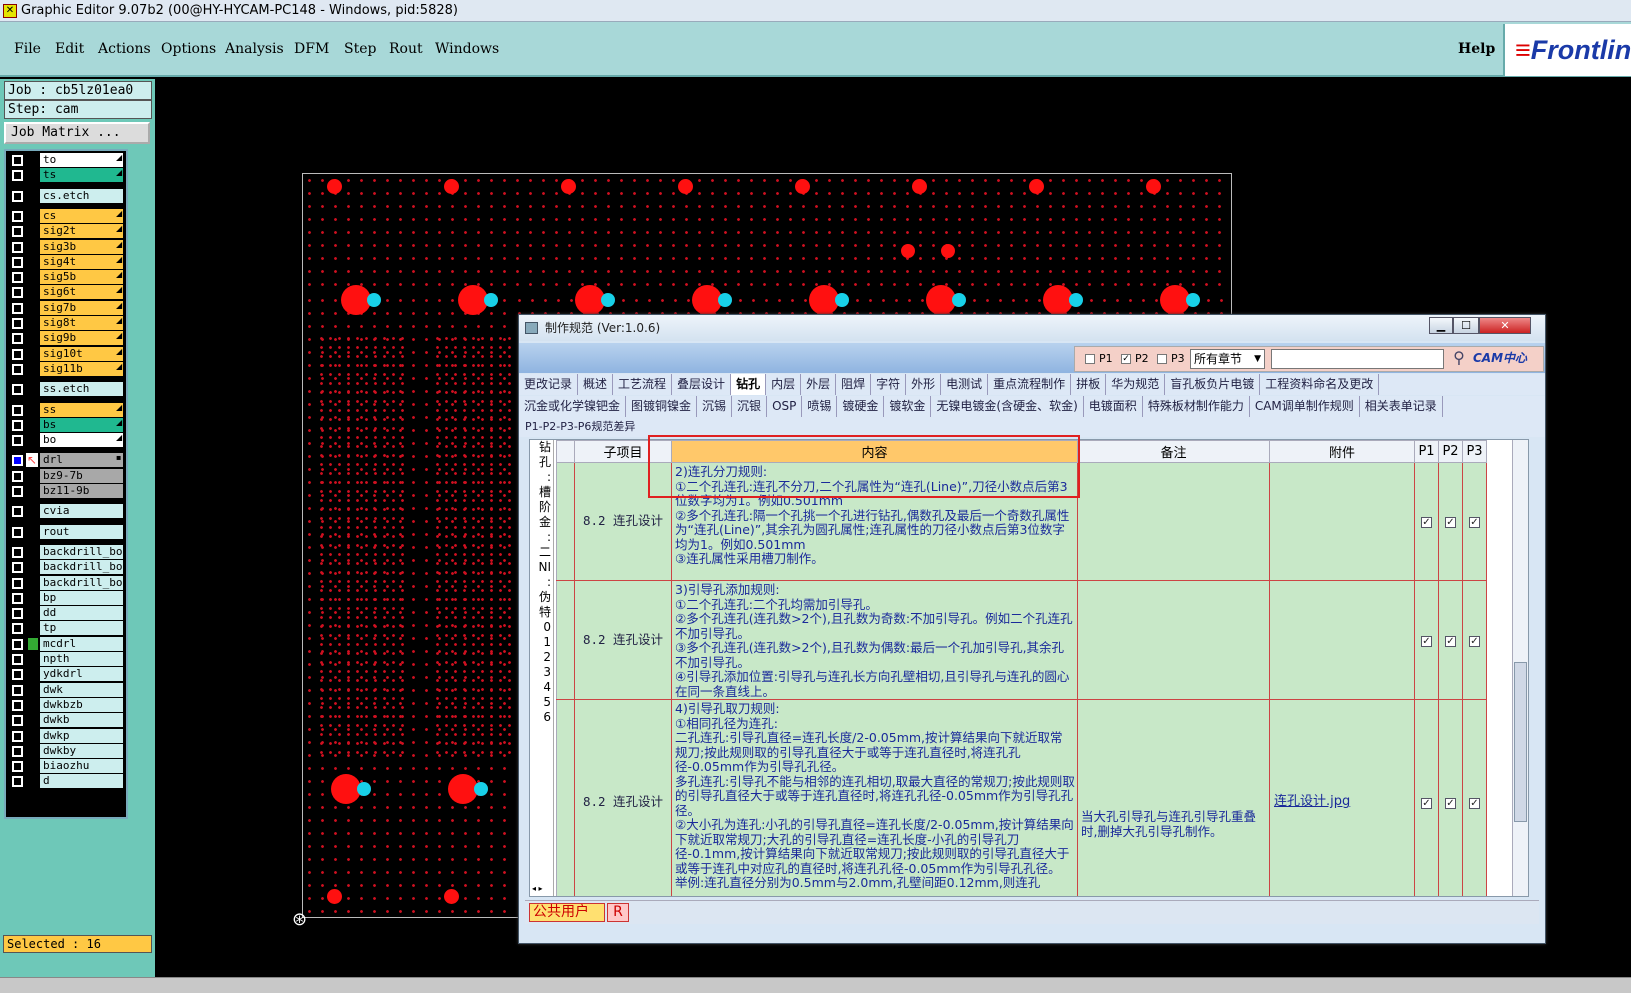 The width and height of the screenshot is (1631, 993). Describe the element at coordinates (81, 215) in the screenshot. I see `layer-name: cs` at that location.